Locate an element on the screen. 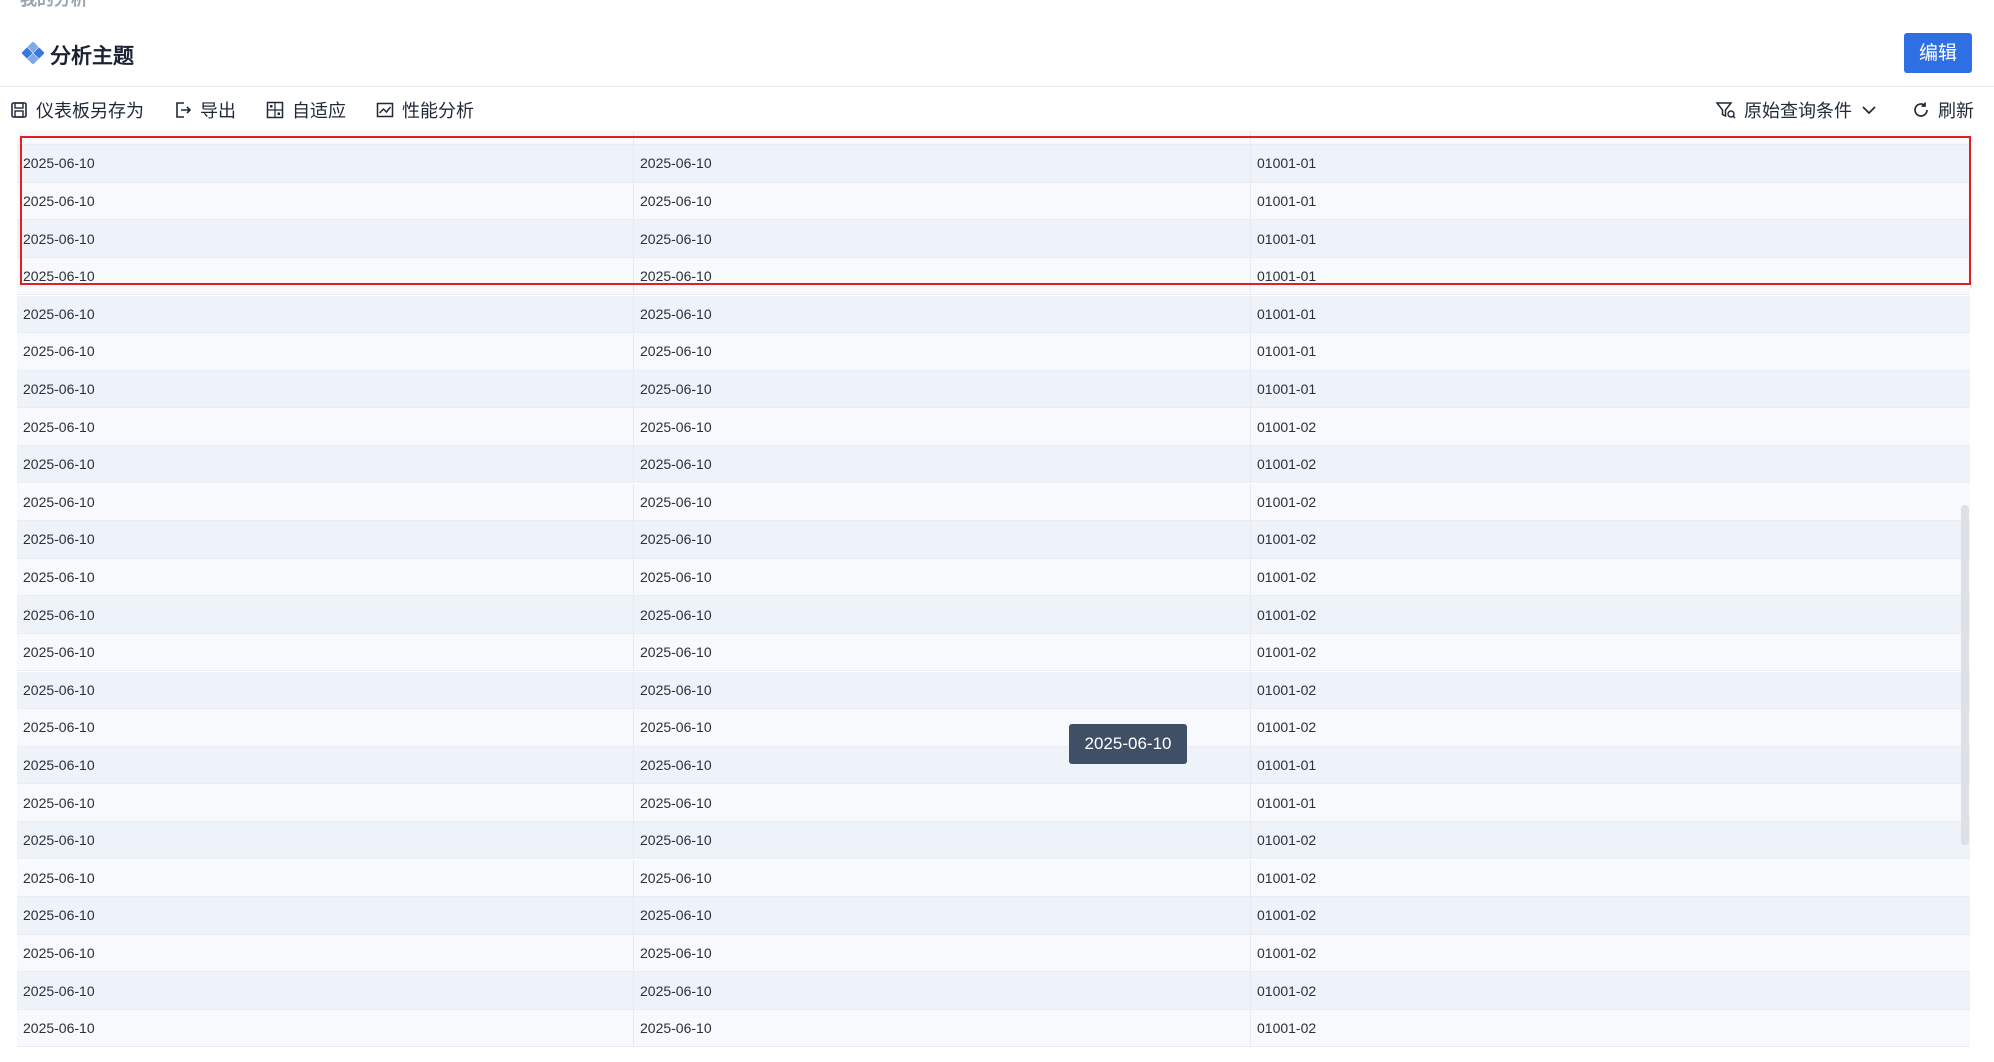  adaptive-button: 自适应 is located at coordinates (305, 110).